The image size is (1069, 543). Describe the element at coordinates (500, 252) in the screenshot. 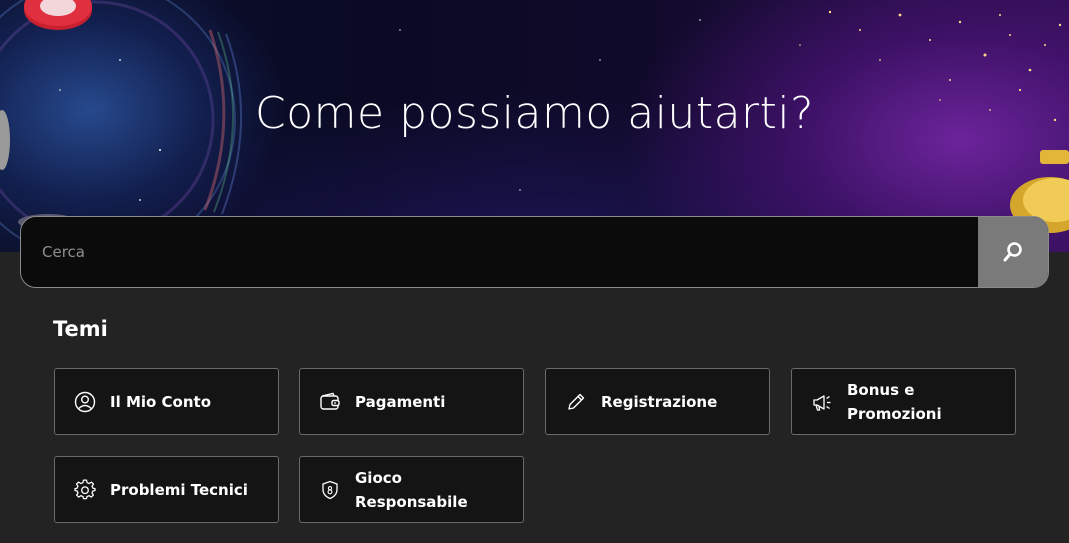

I see `search-input` at that location.